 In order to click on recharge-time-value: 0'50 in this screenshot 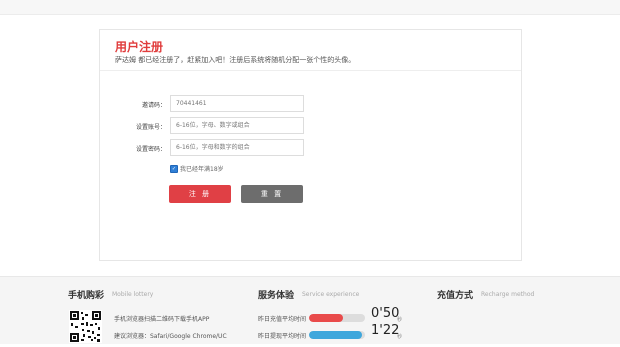, I will do `click(385, 313)`.